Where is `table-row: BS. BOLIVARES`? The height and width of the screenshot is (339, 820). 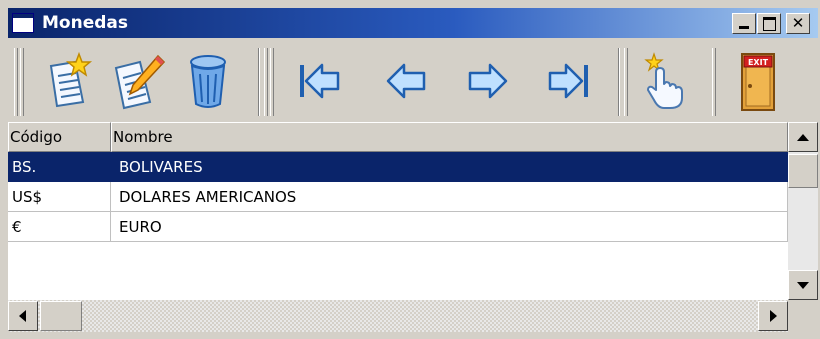
table-row: BS. BOLIVARES is located at coordinates (398, 167).